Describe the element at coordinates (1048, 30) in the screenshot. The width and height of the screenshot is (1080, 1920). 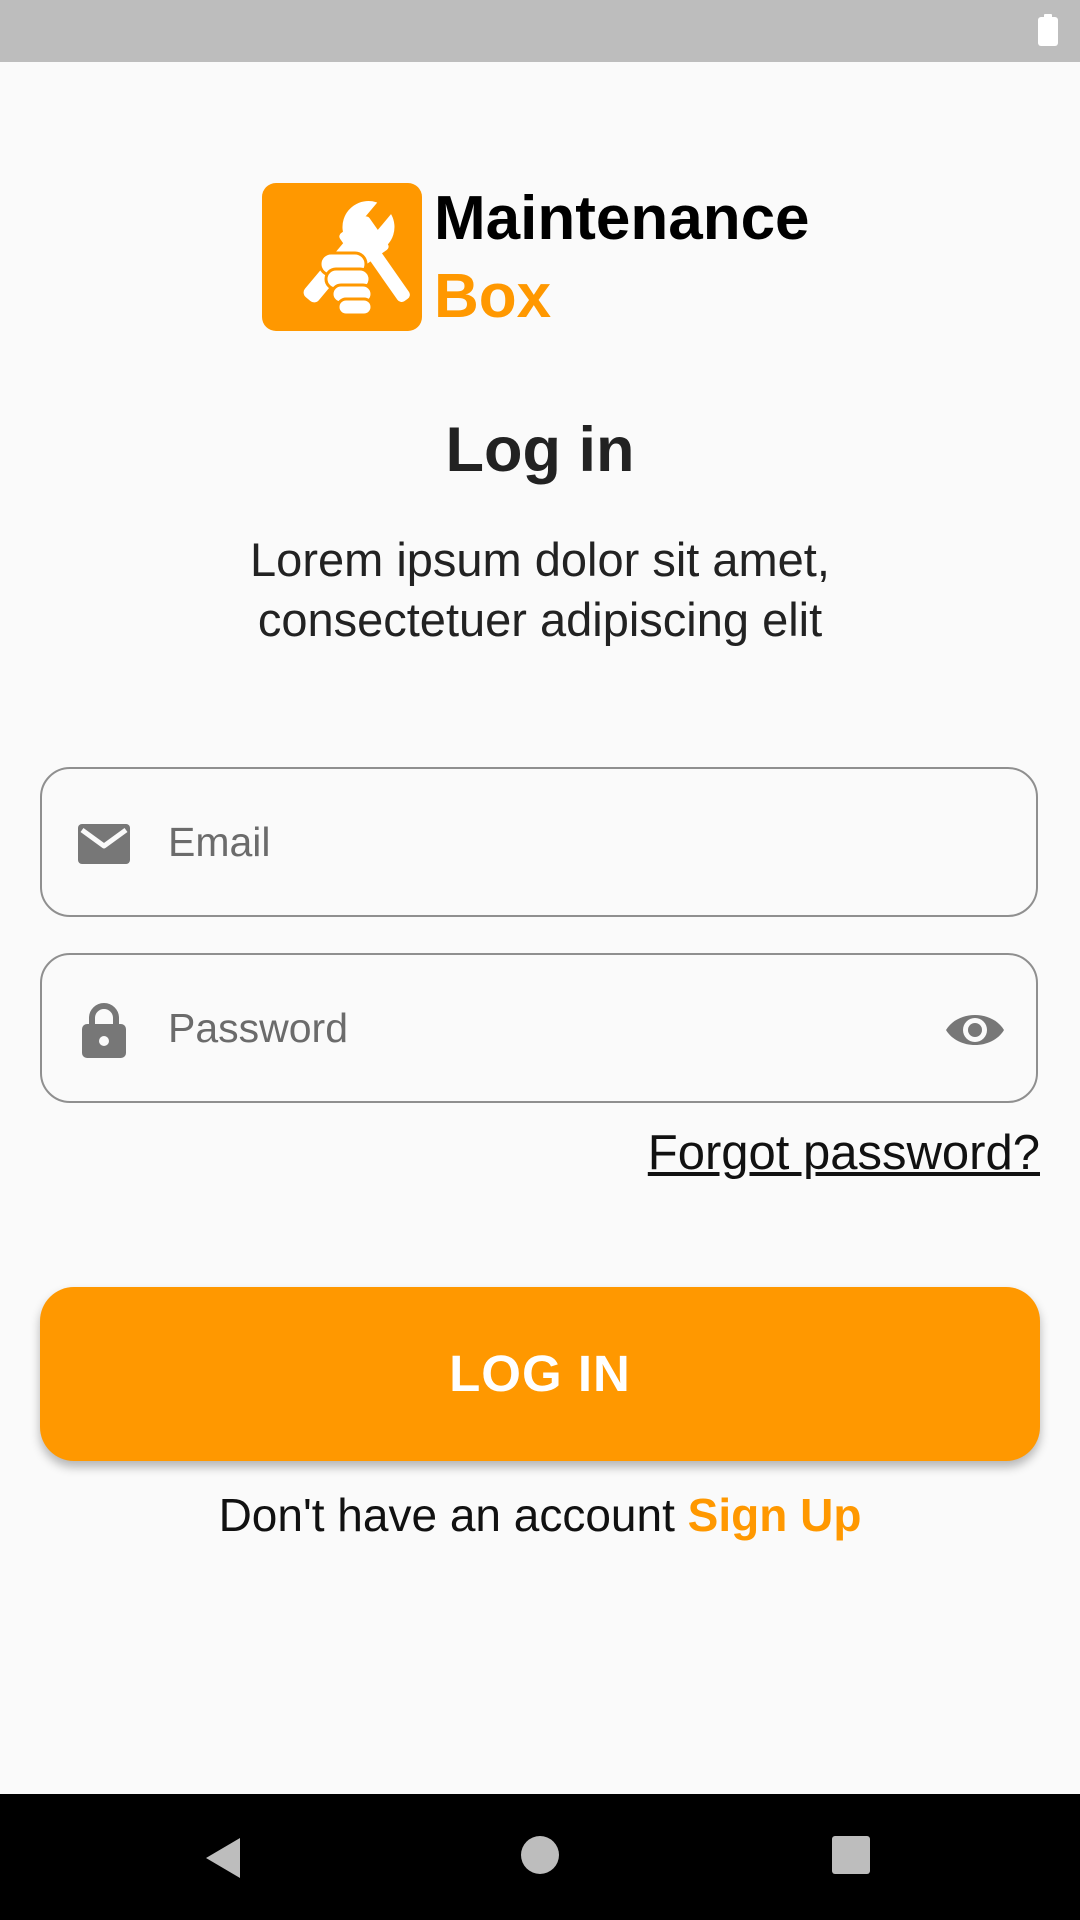
I see `battery-icon` at that location.